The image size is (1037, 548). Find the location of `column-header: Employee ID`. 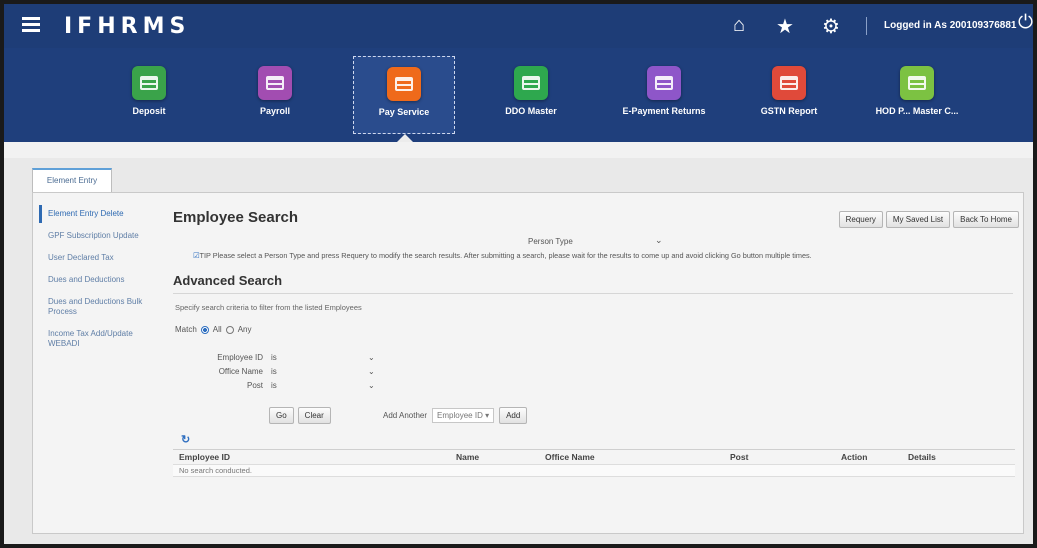

column-header: Employee ID is located at coordinates (205, 457).